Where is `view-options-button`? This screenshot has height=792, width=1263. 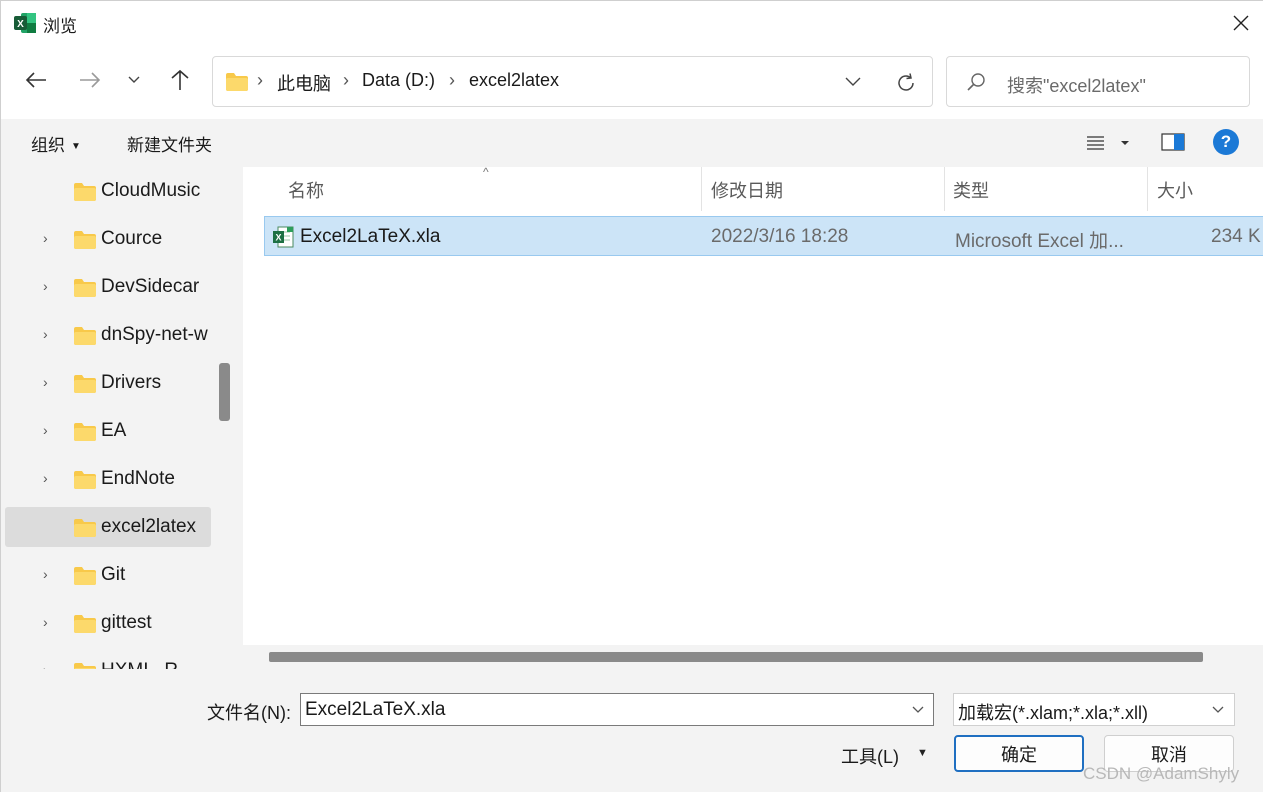 view-options-button is located at coordinates (1109, 143).